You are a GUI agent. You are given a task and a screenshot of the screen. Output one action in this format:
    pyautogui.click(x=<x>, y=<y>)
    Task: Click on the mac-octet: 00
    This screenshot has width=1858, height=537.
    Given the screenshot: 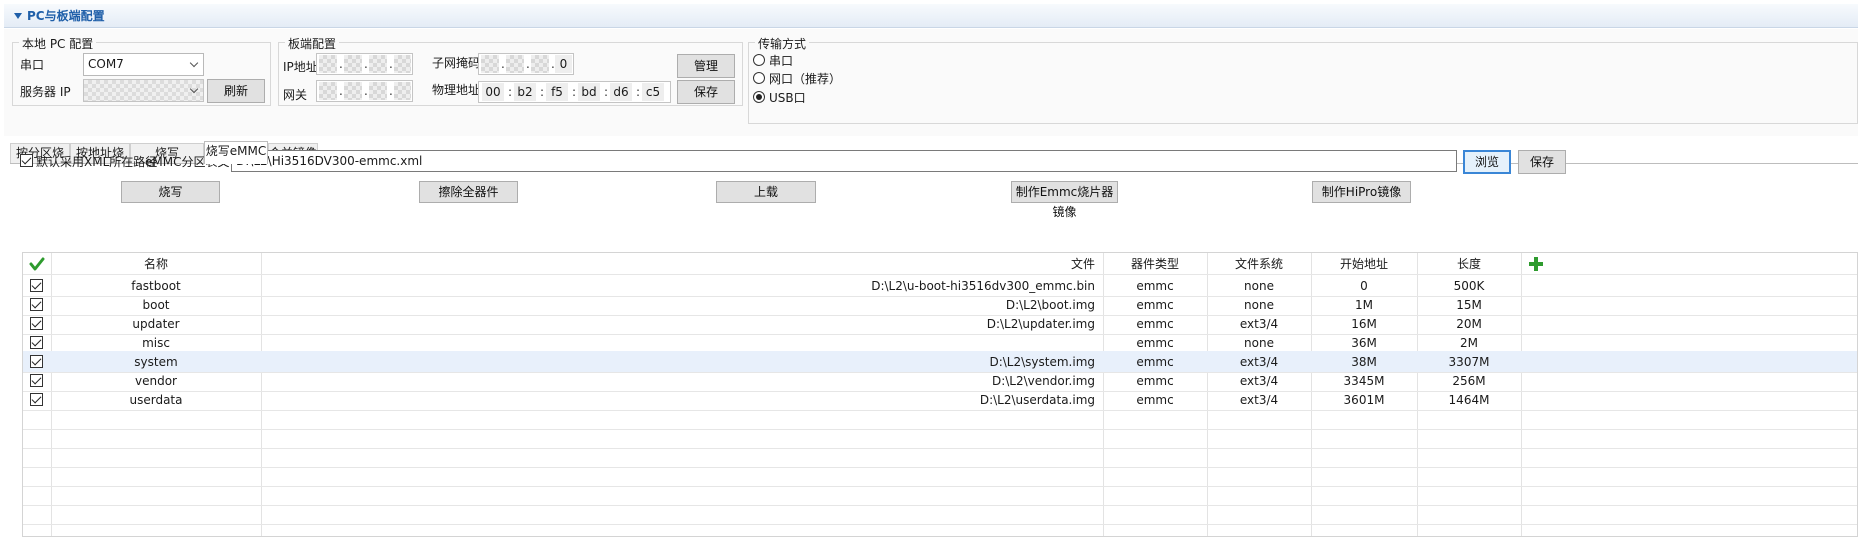 What is the action you would take?
    pyautogui.click(x=493, y=92)
    